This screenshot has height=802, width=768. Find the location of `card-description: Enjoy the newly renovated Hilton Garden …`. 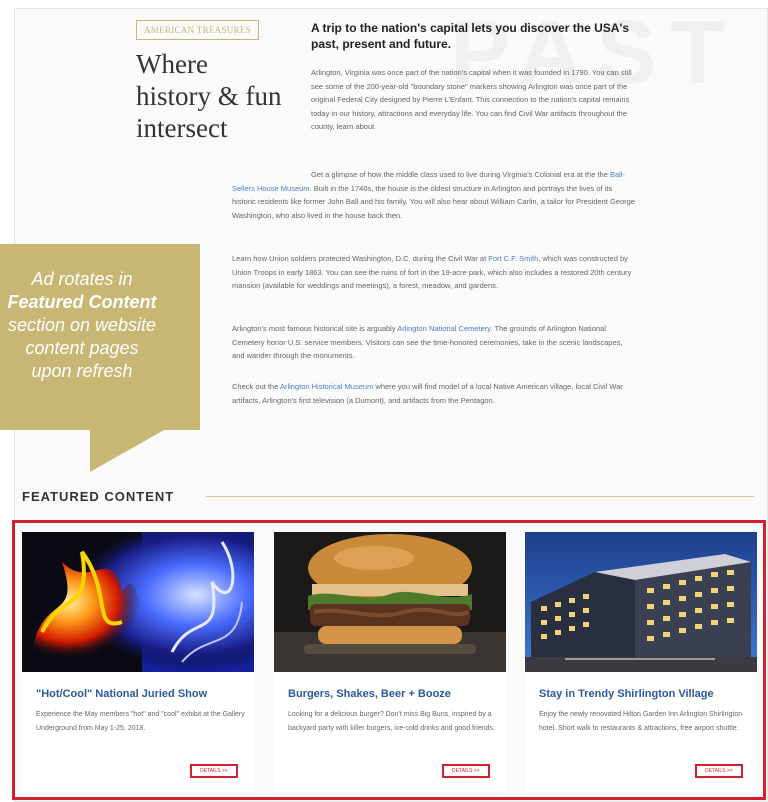

card-description: Enjoy the newly renovated Hilton Garden … is located at coordinates (641, 721).